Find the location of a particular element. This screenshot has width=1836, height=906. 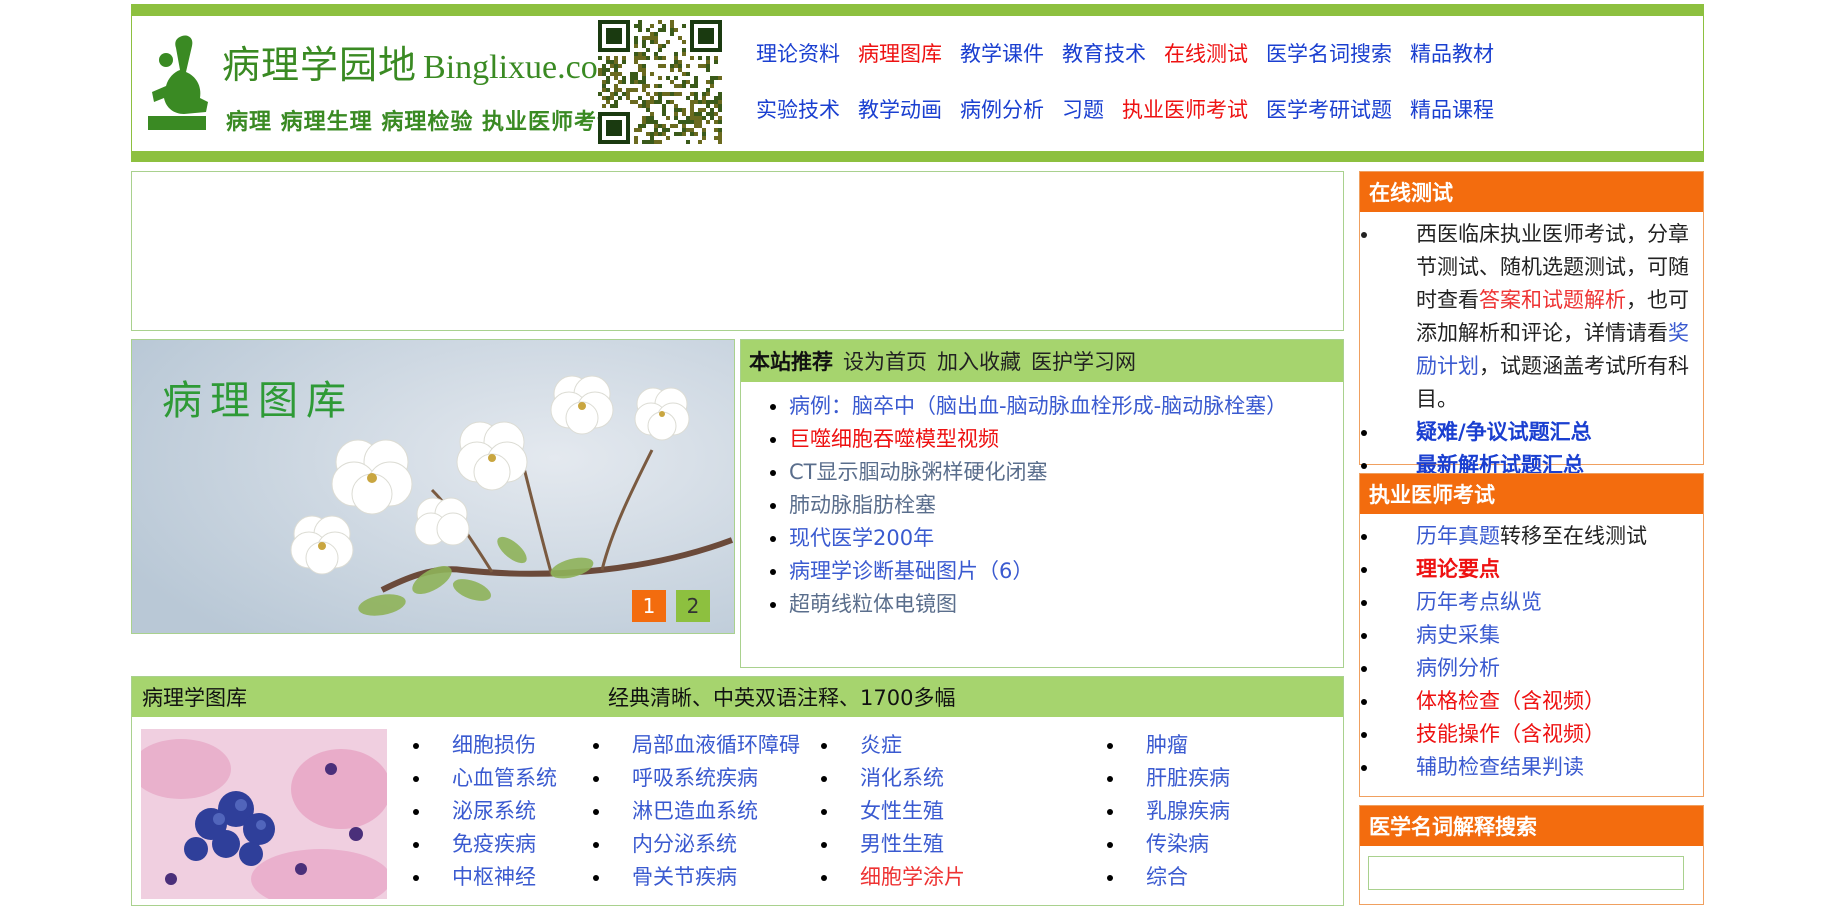

recommend-item-link: 肺动脉脂肪栓塞 is located at coordinates (1066, 505).